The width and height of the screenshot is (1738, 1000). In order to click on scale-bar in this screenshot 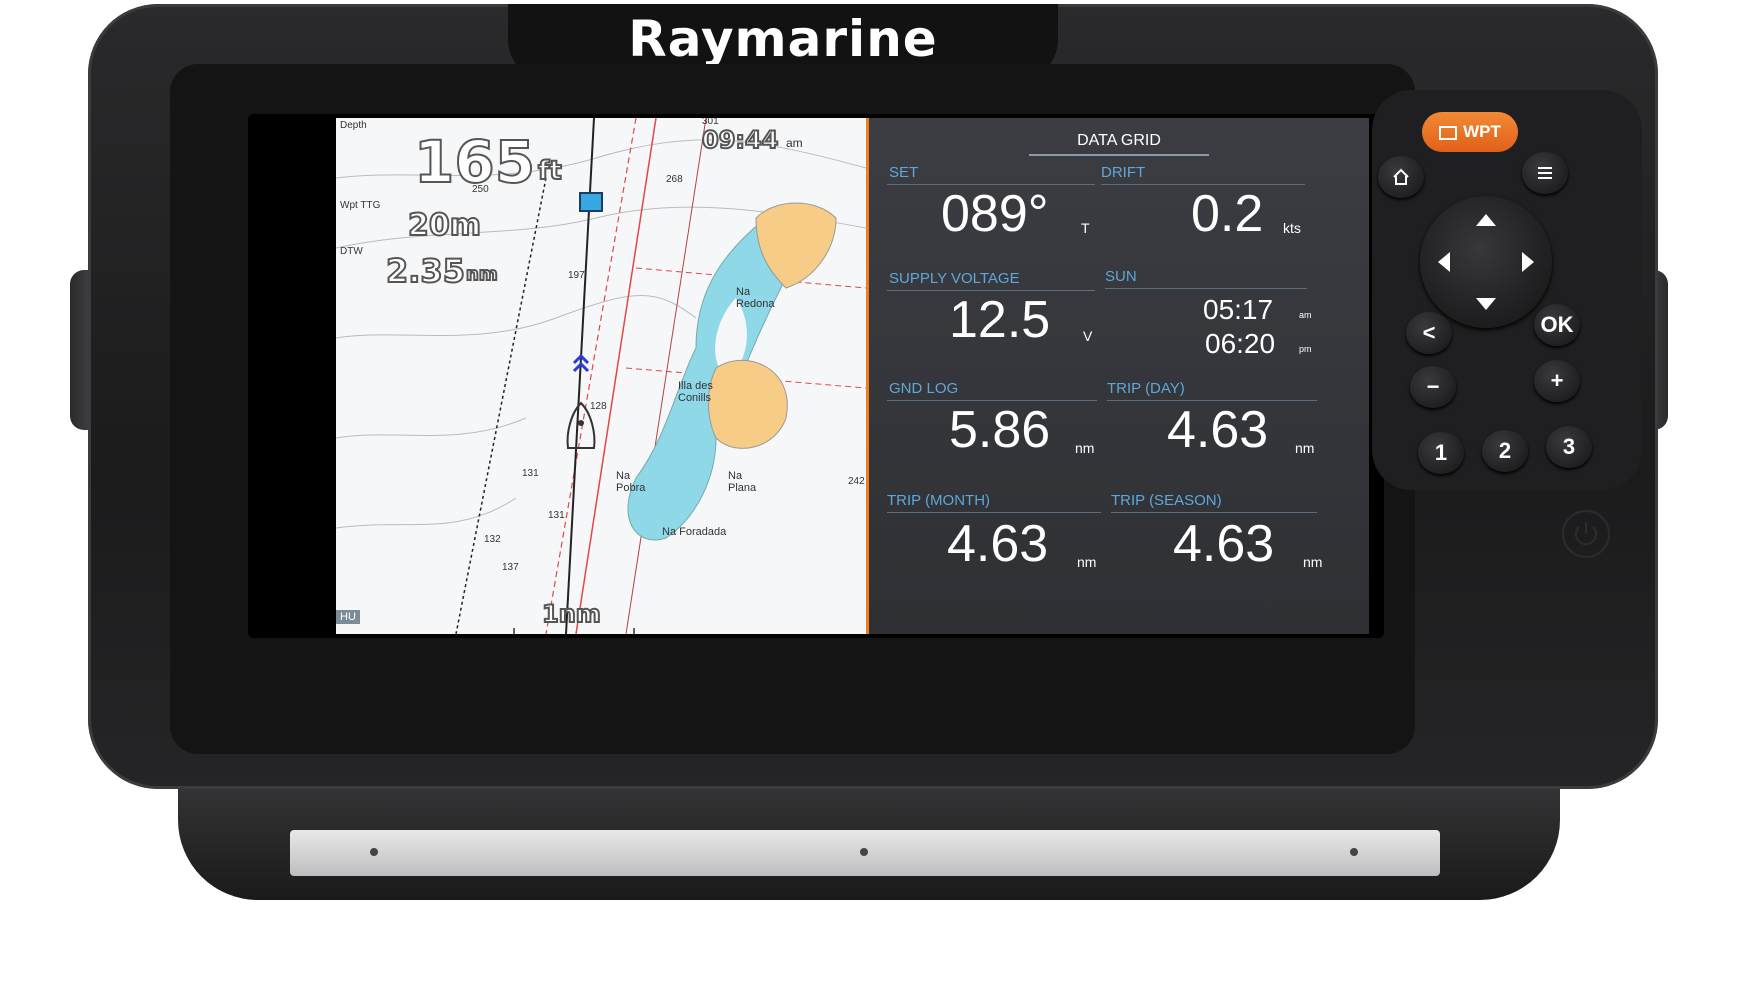, I will do `click(574, 631)`.